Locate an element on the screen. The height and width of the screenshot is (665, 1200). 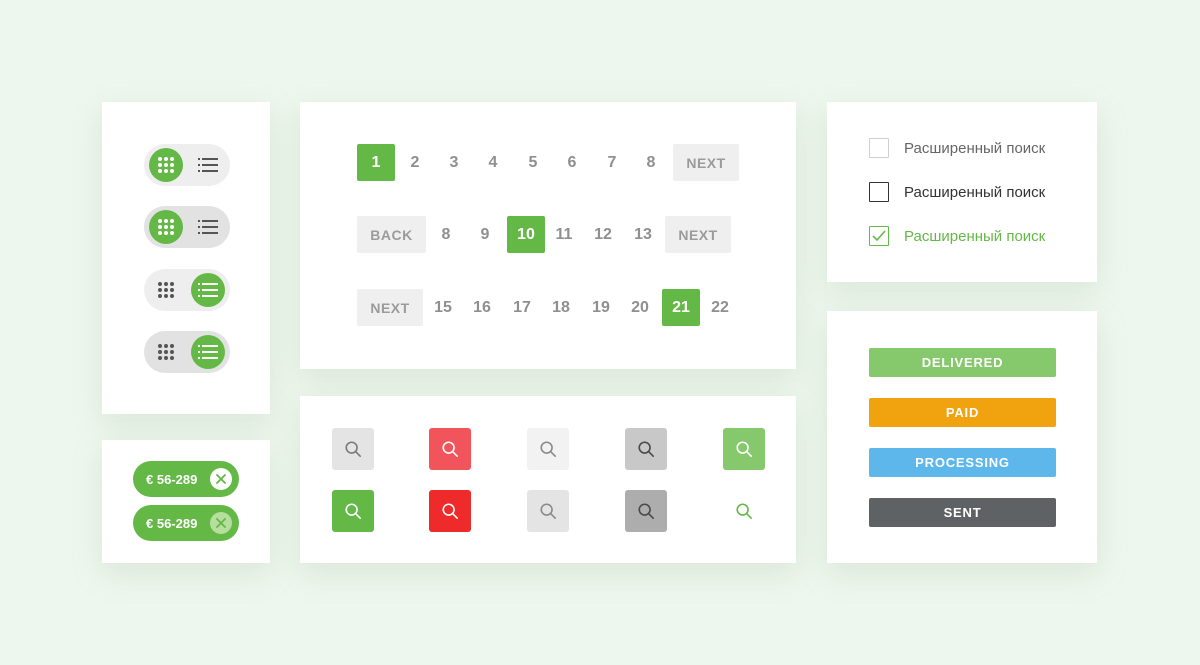
page-number: 2 is located at coordinates (415, 162).